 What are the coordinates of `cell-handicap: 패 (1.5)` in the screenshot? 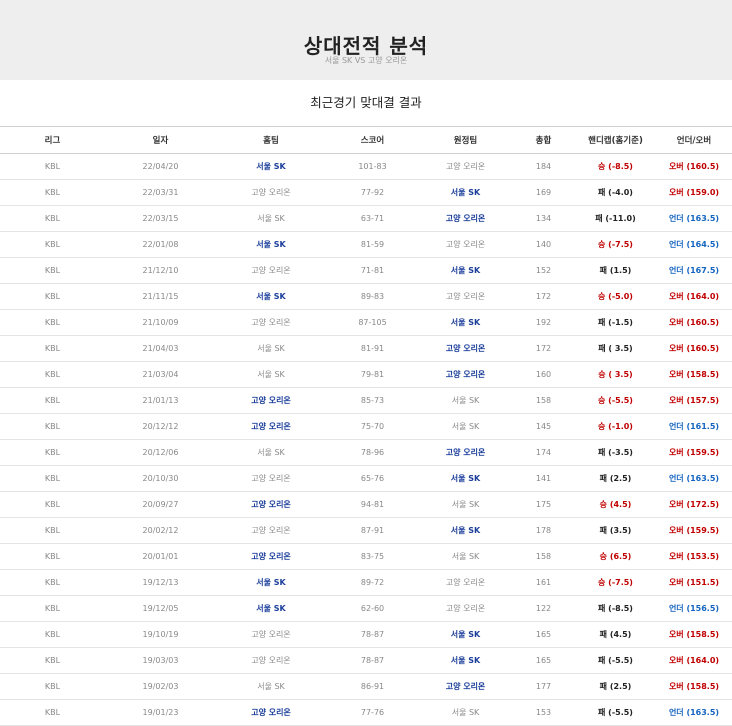 It's located at (615, 270).